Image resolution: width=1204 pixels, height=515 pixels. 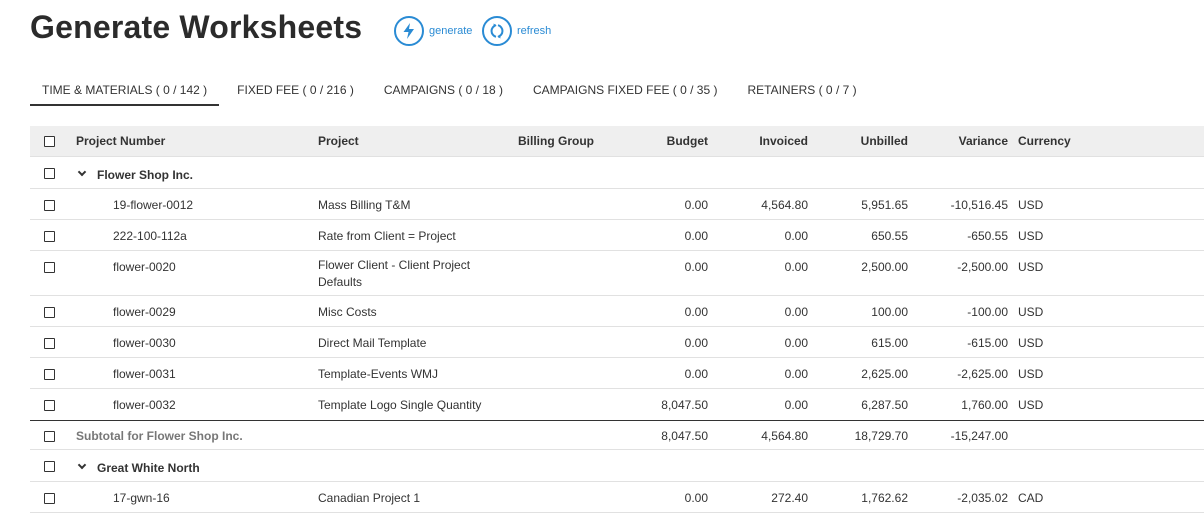 I want to click on refresh-icon, so click(x=497, y=31).